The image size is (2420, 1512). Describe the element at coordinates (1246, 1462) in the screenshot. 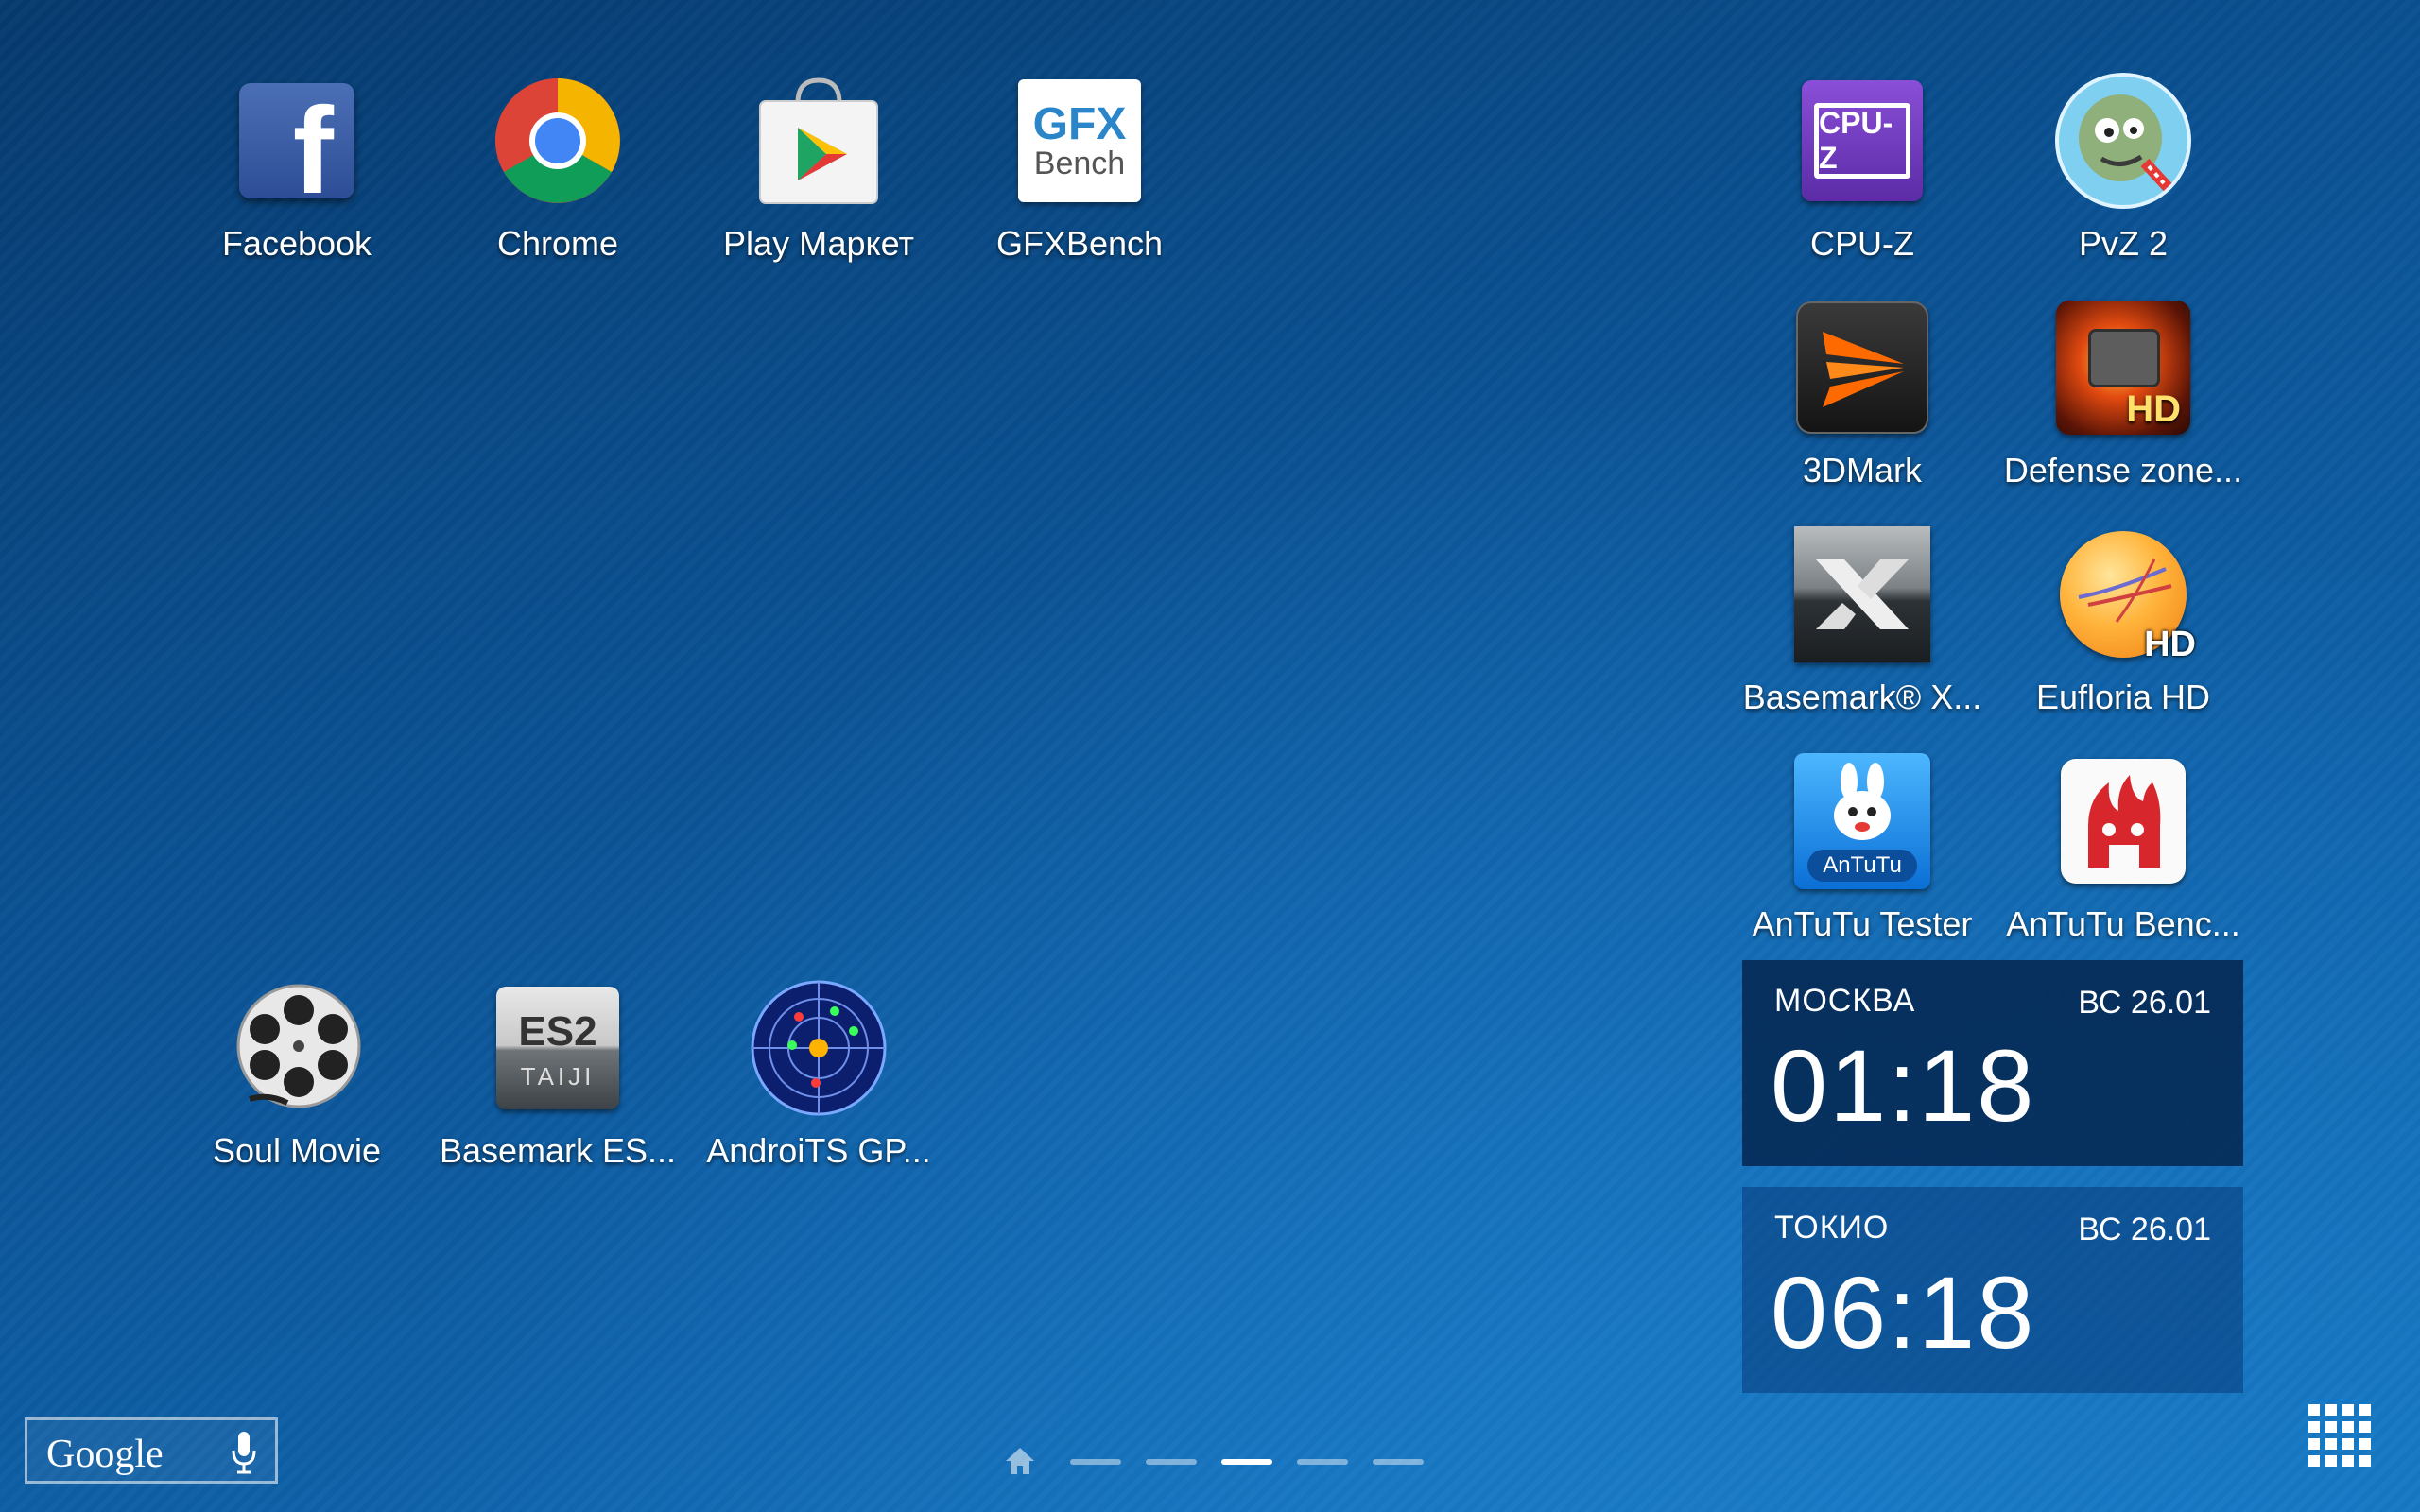

I see `page-dot-active` at that location.